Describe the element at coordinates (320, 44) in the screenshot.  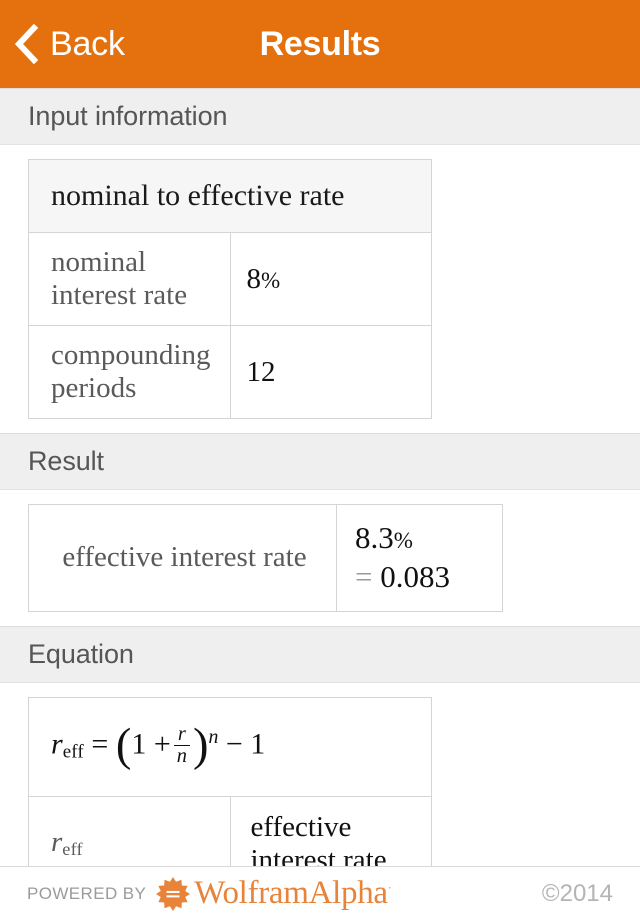
I see `navigation-bar: Back Results` at that location.